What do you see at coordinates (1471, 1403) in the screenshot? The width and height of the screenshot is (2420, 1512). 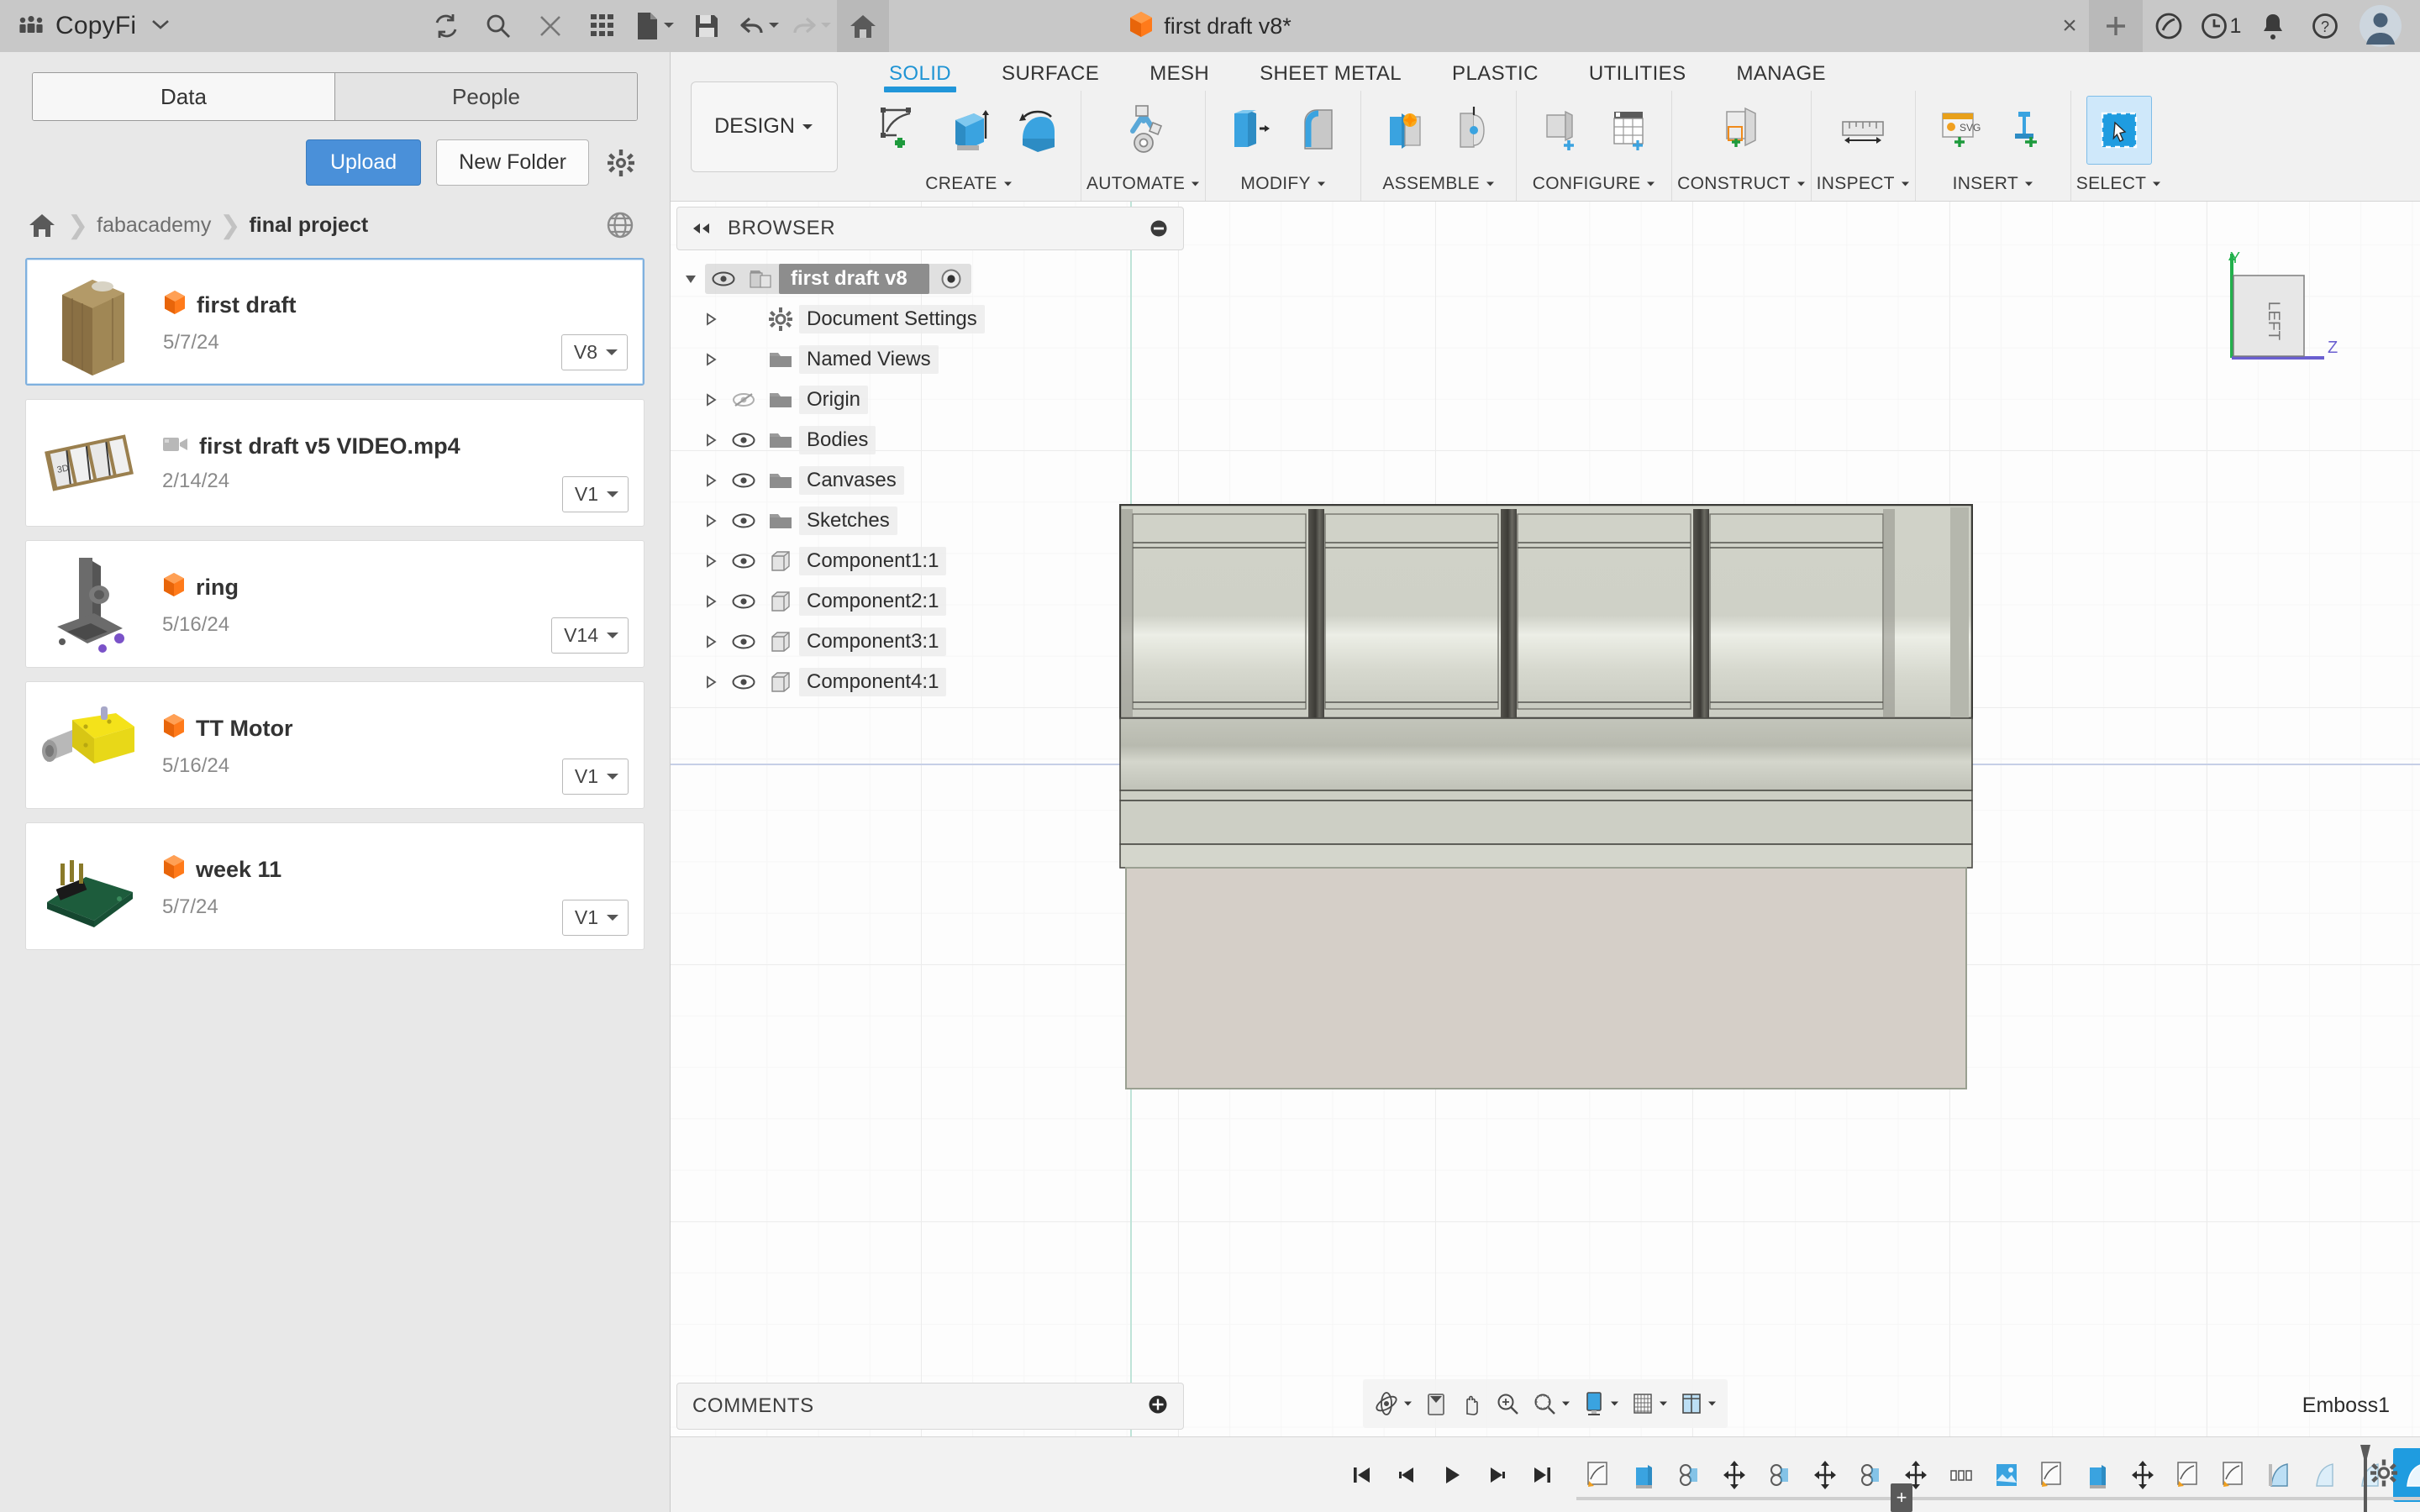 I see `pan-icon` at bounding box center [1471, 1403].